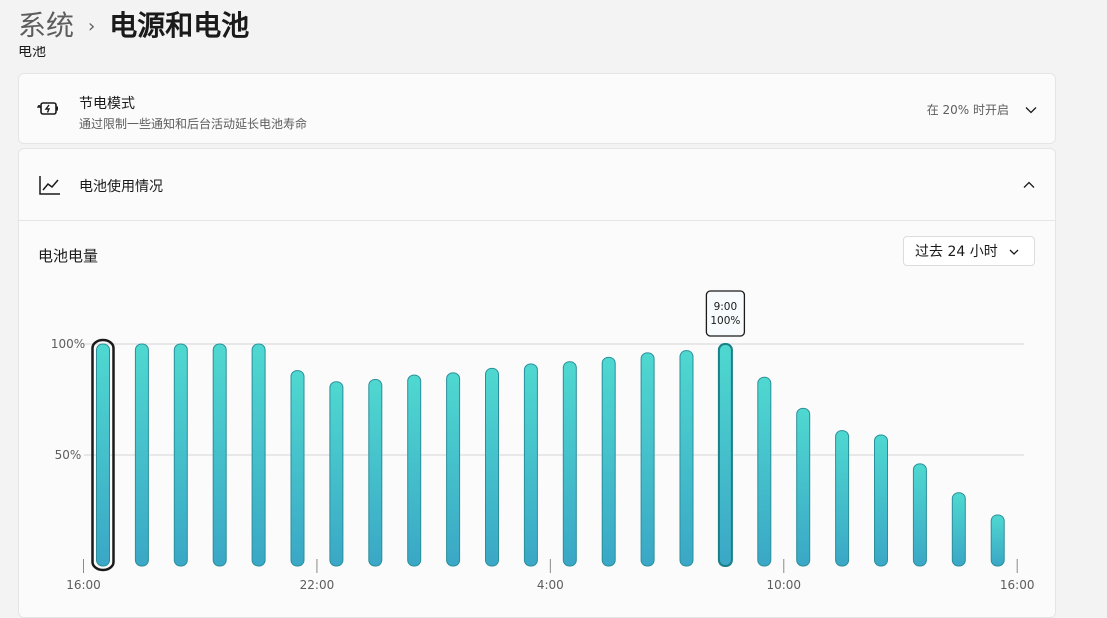 This screenshot has height=618, width=1107. I want to click on battery-saver-title: 节电模式, so click(107, 104).